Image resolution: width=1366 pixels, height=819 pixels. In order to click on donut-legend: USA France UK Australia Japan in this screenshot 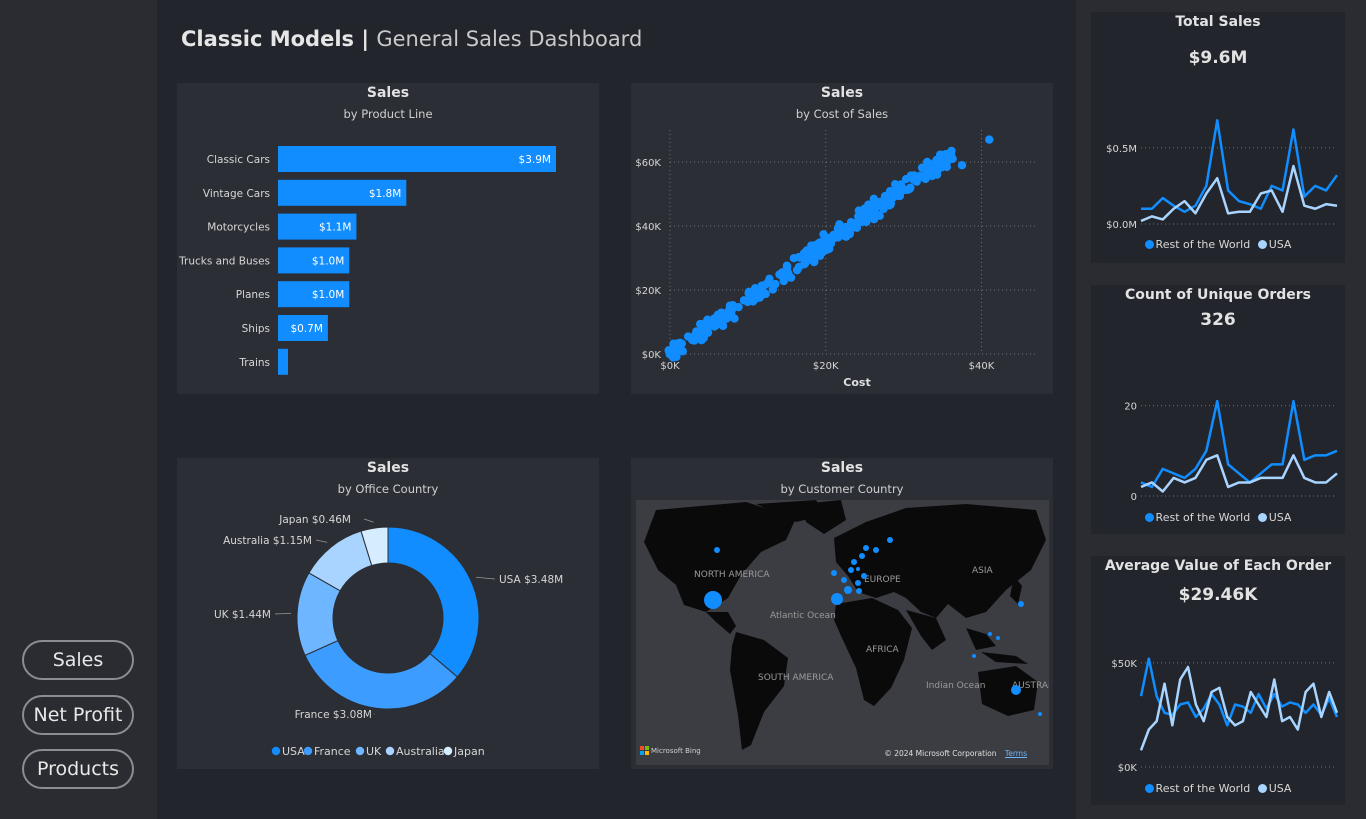, I will do `click(378, 751)`.